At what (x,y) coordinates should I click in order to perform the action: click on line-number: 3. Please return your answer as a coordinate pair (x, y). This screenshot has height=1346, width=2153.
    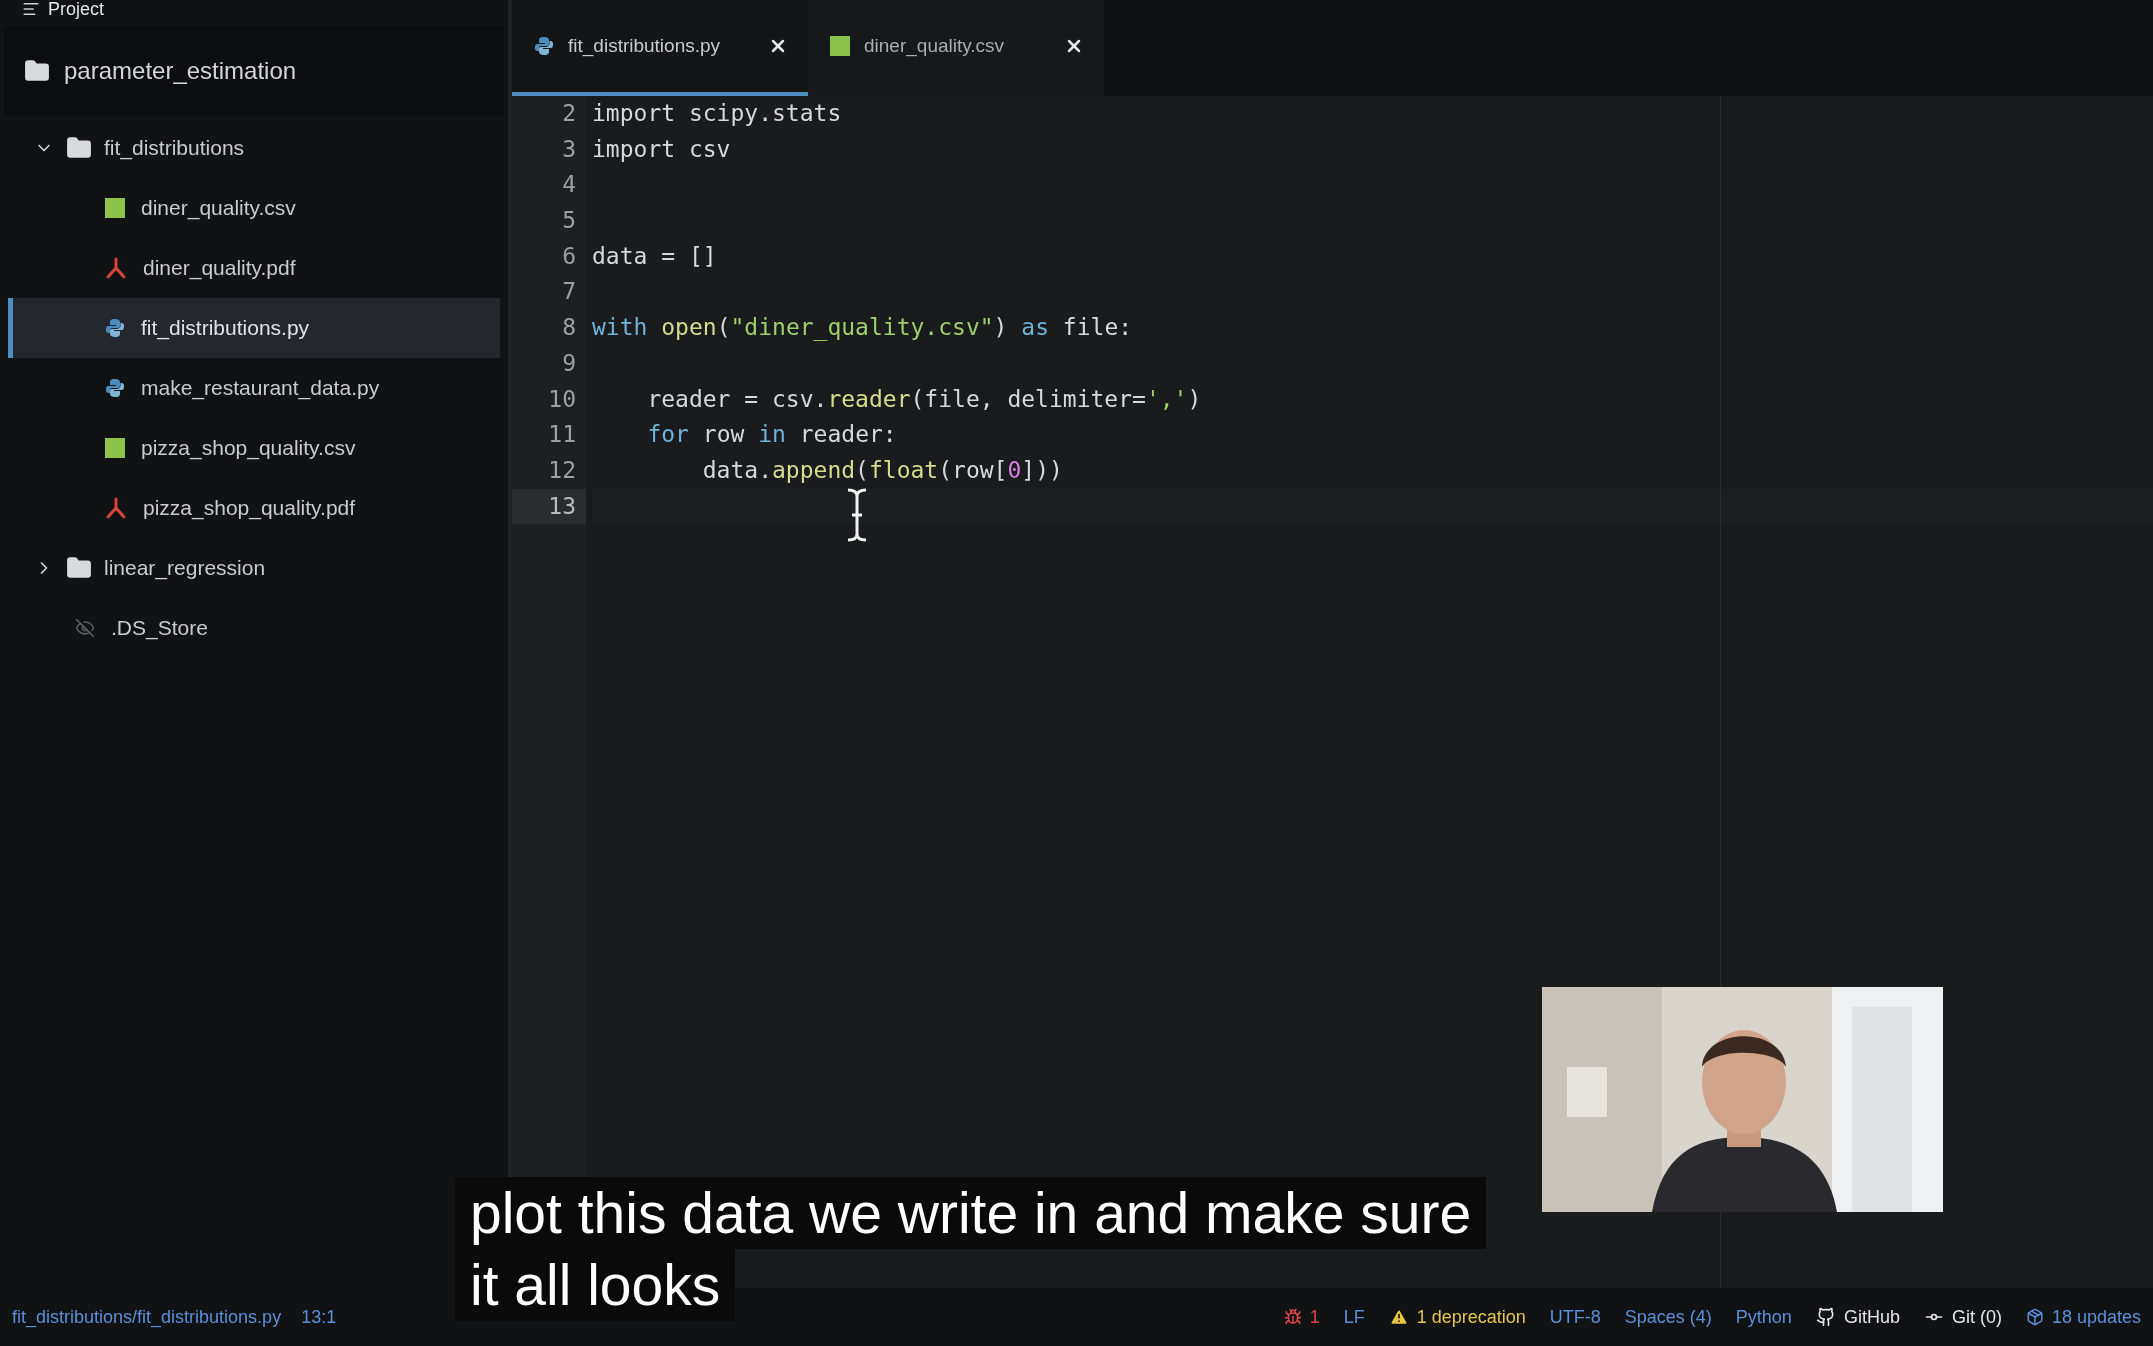
    Looking at the image, I should click on (569, 149).